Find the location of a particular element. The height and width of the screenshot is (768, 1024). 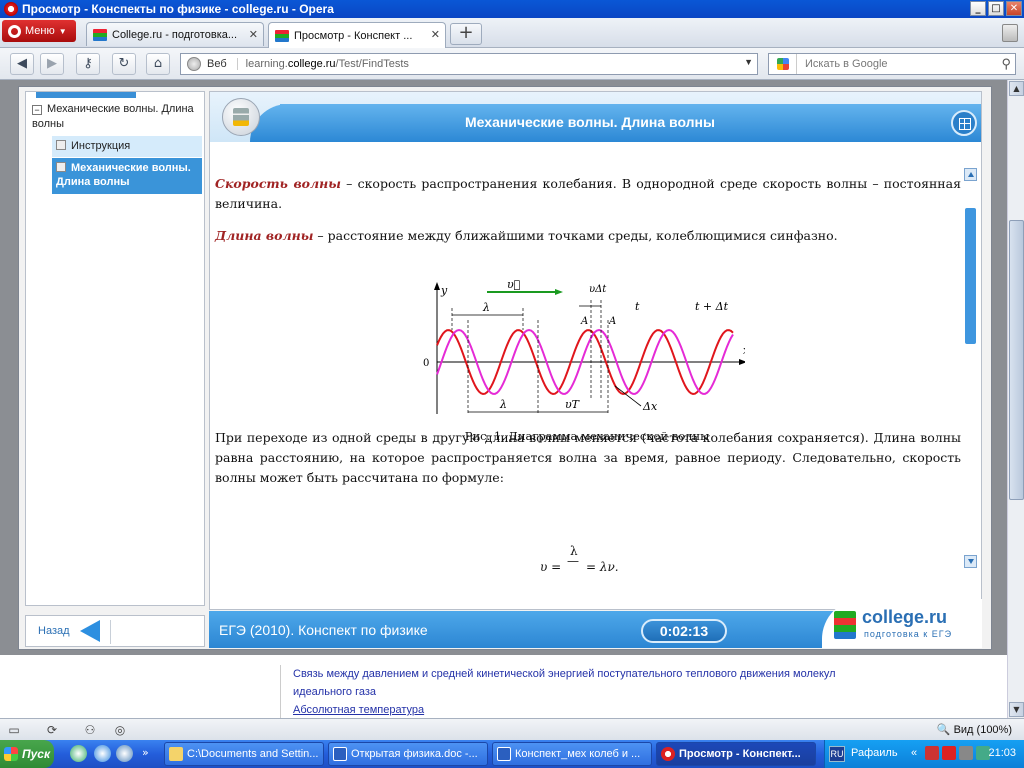

browser-icon is located at coordinates (124, 753).